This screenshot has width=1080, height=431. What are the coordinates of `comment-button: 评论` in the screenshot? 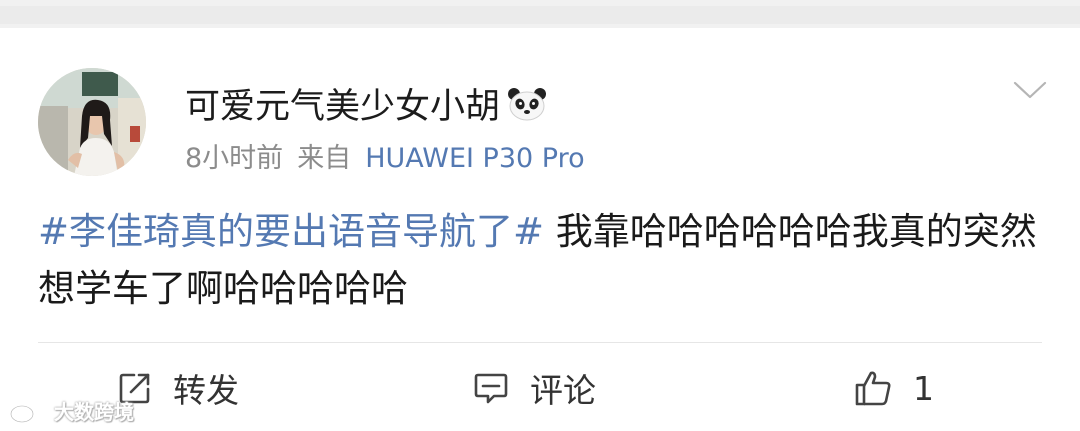 It's located at (534, 388).